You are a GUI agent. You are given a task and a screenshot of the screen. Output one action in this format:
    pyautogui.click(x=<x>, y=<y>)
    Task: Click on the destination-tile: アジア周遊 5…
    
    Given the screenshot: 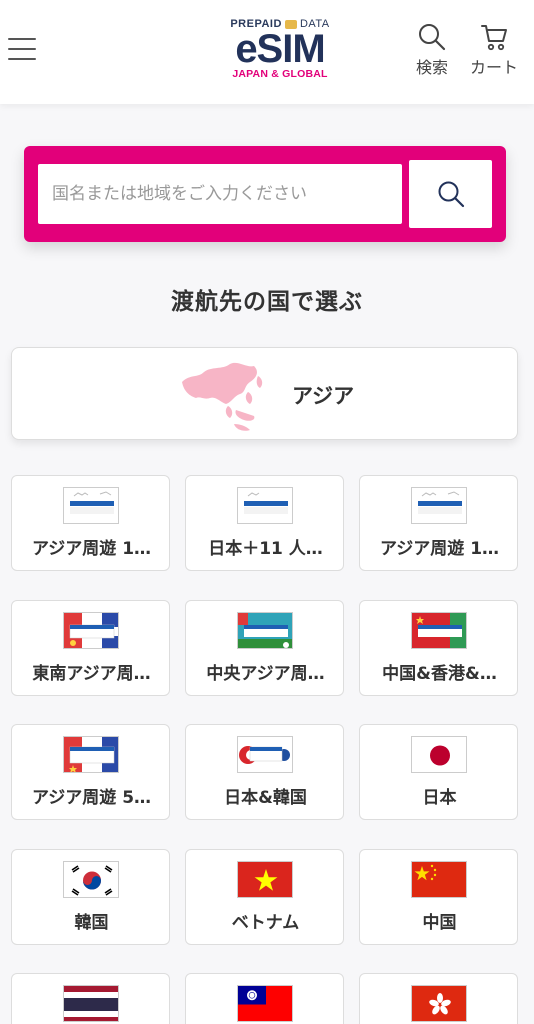 What is the action you would take?
    pyautogui.click(x=90, y=772)
    